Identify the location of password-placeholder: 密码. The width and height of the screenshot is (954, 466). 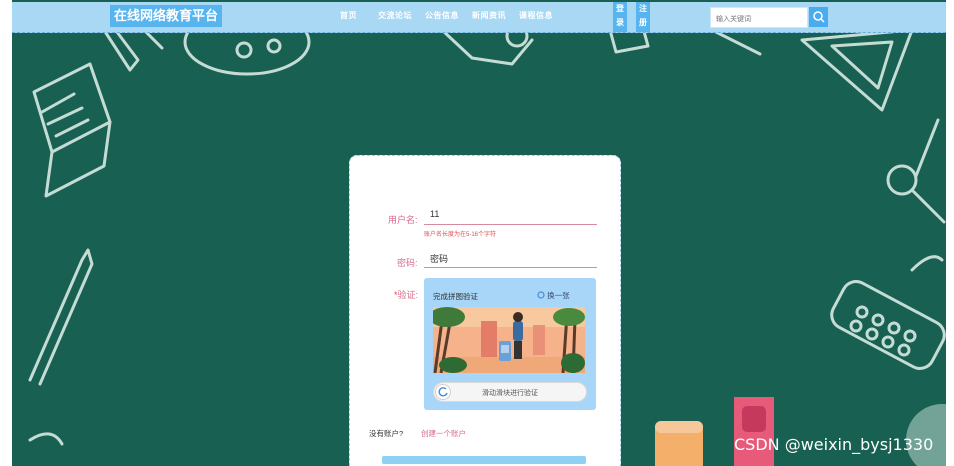
(439, 259).